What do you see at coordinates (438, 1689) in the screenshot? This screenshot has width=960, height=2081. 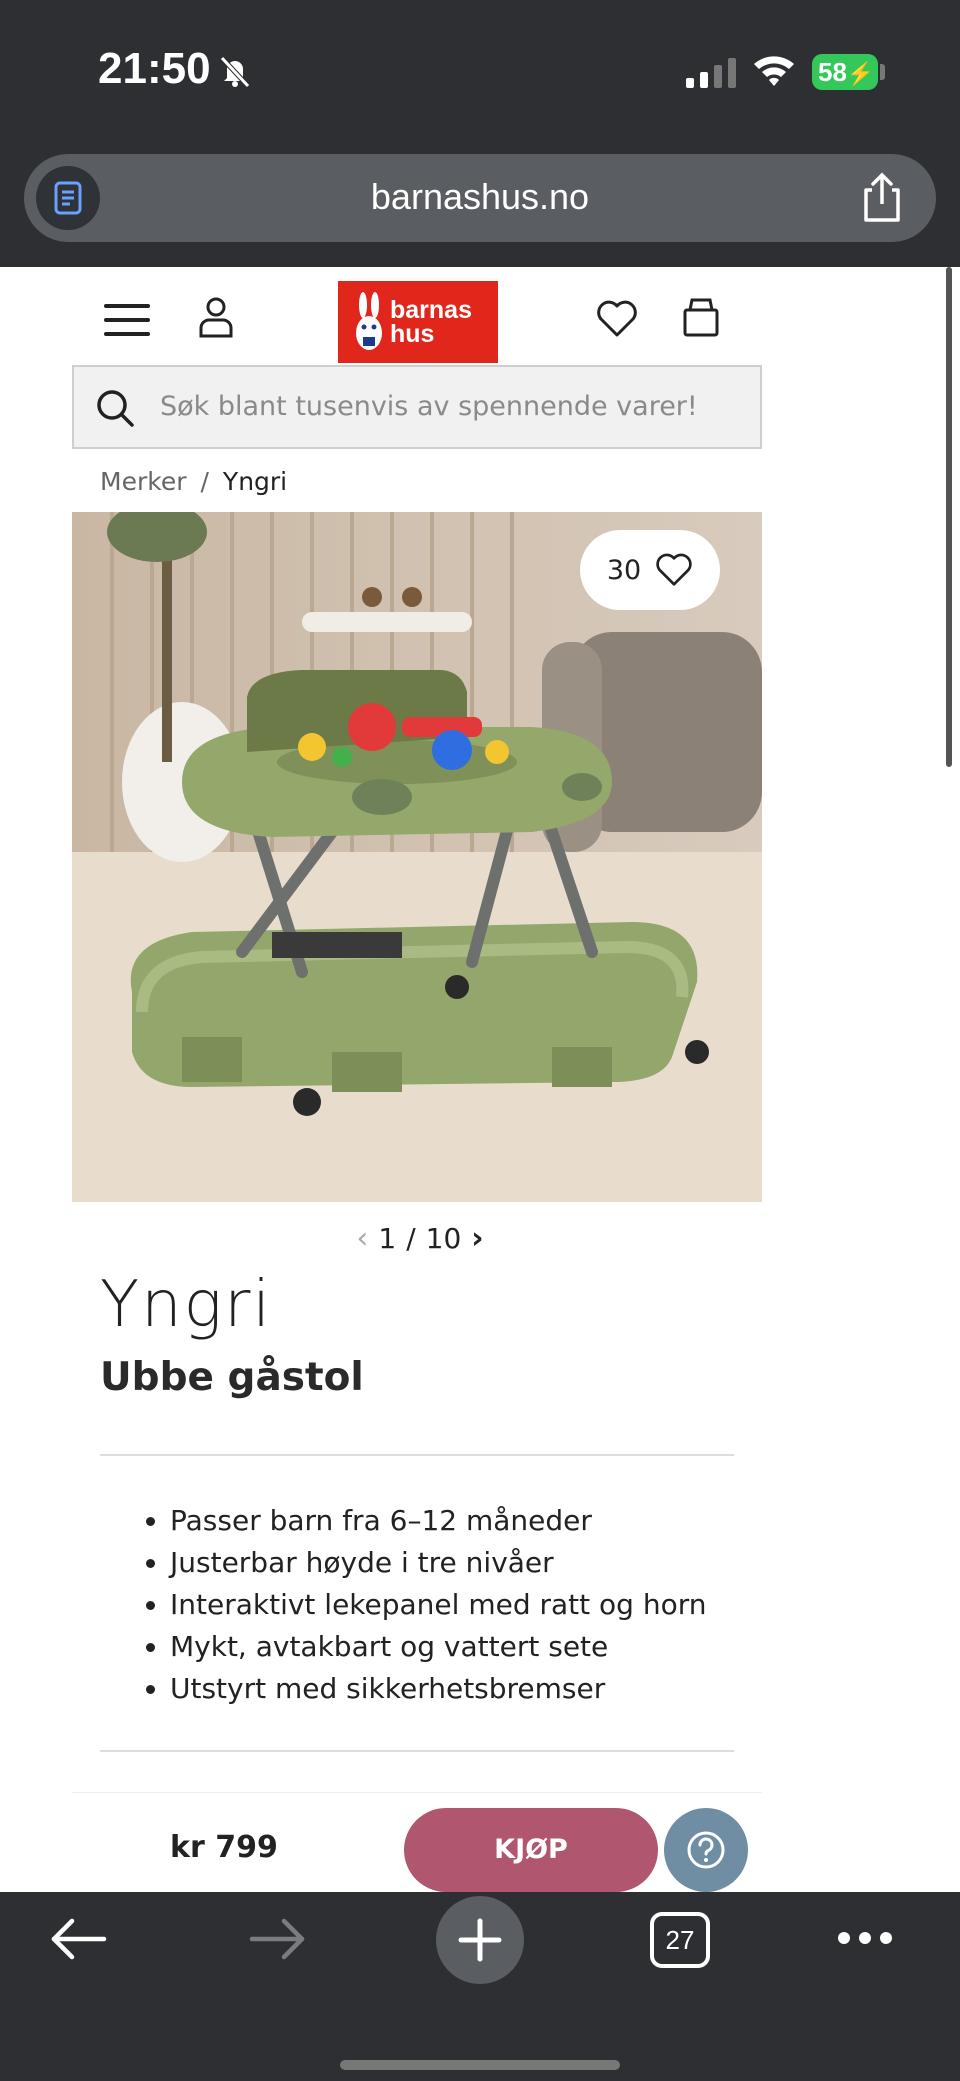 I see `feature-item: Utstyrt med sikkerhetsbremser` at bounding box center [438, 1689].